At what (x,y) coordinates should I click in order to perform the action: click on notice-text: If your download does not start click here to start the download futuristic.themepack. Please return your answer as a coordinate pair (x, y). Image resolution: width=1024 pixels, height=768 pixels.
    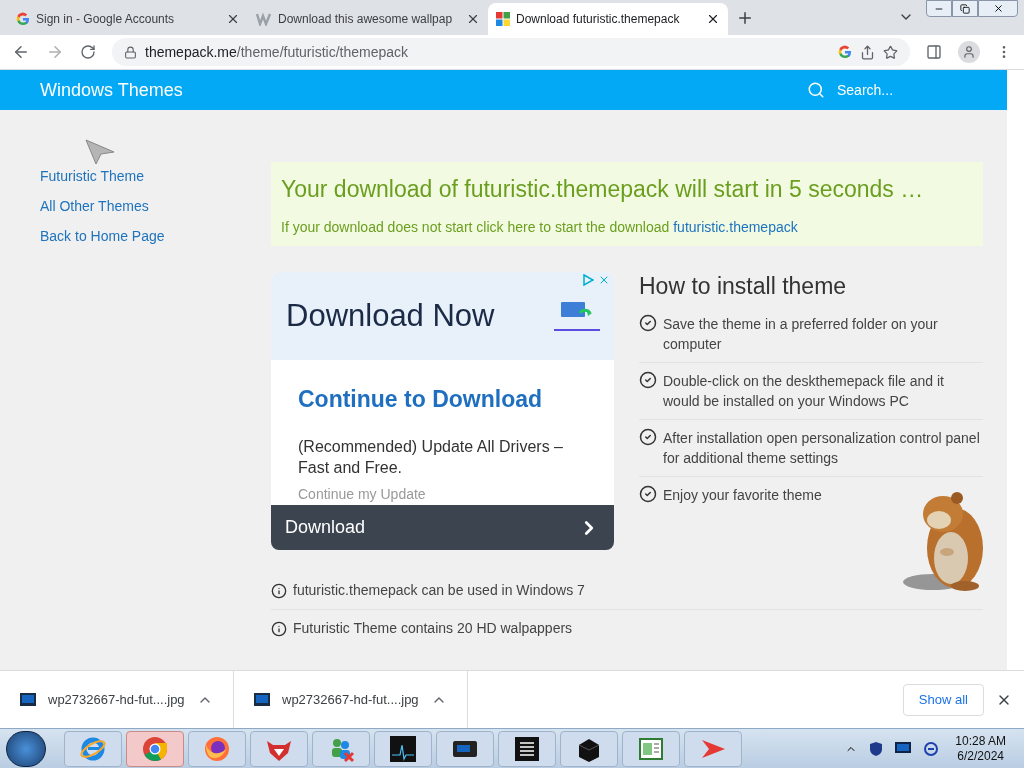
    Looking at the image, I should click on (540, 227).